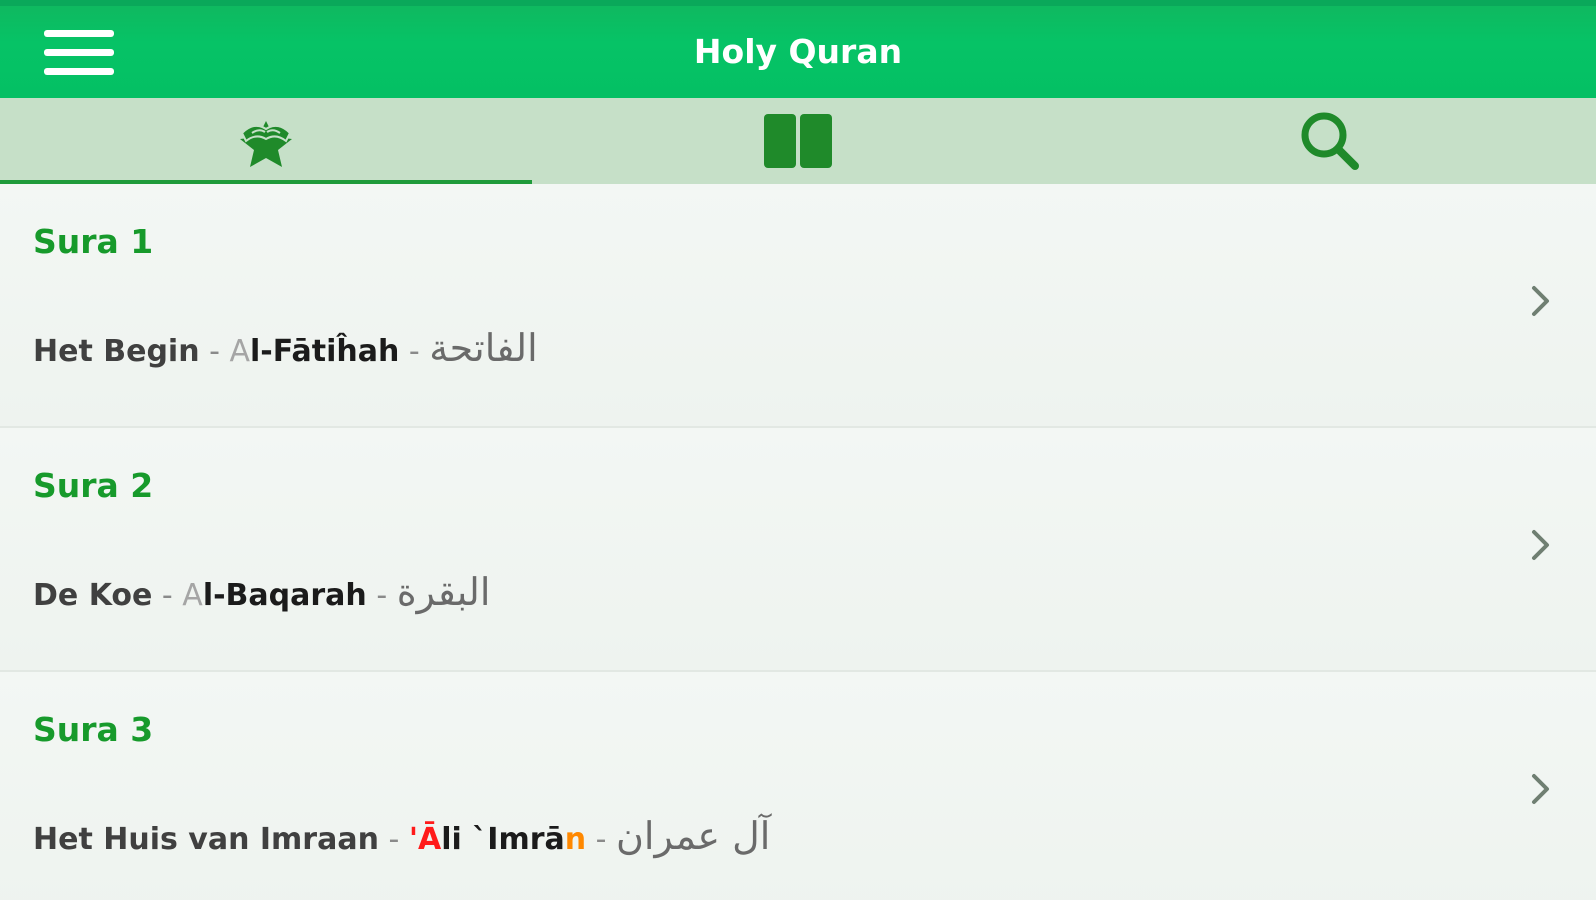 The width and height of the screenshot is (1596, 900). What do you see at coordinates (693, 836) in the screenshot?
I see `sura-arabic-name: آل عمران` at bounding box center [693, 836].